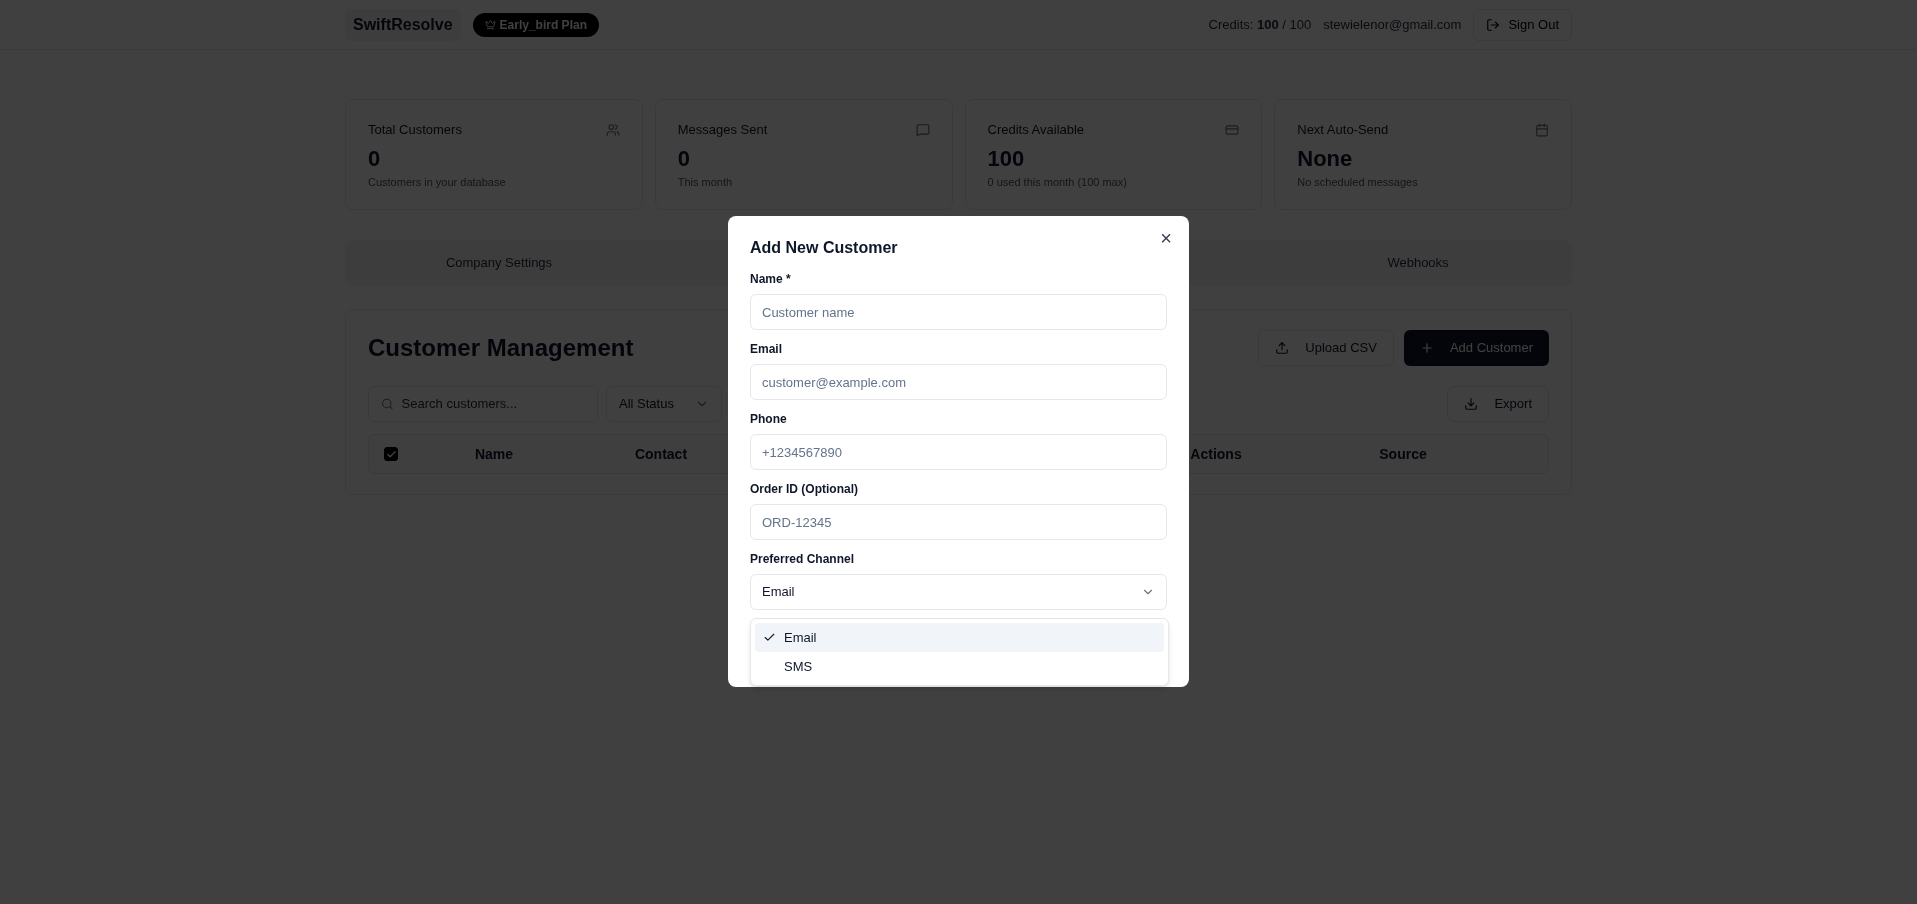  I want to click on field-label: Phone, so click(769, 419).